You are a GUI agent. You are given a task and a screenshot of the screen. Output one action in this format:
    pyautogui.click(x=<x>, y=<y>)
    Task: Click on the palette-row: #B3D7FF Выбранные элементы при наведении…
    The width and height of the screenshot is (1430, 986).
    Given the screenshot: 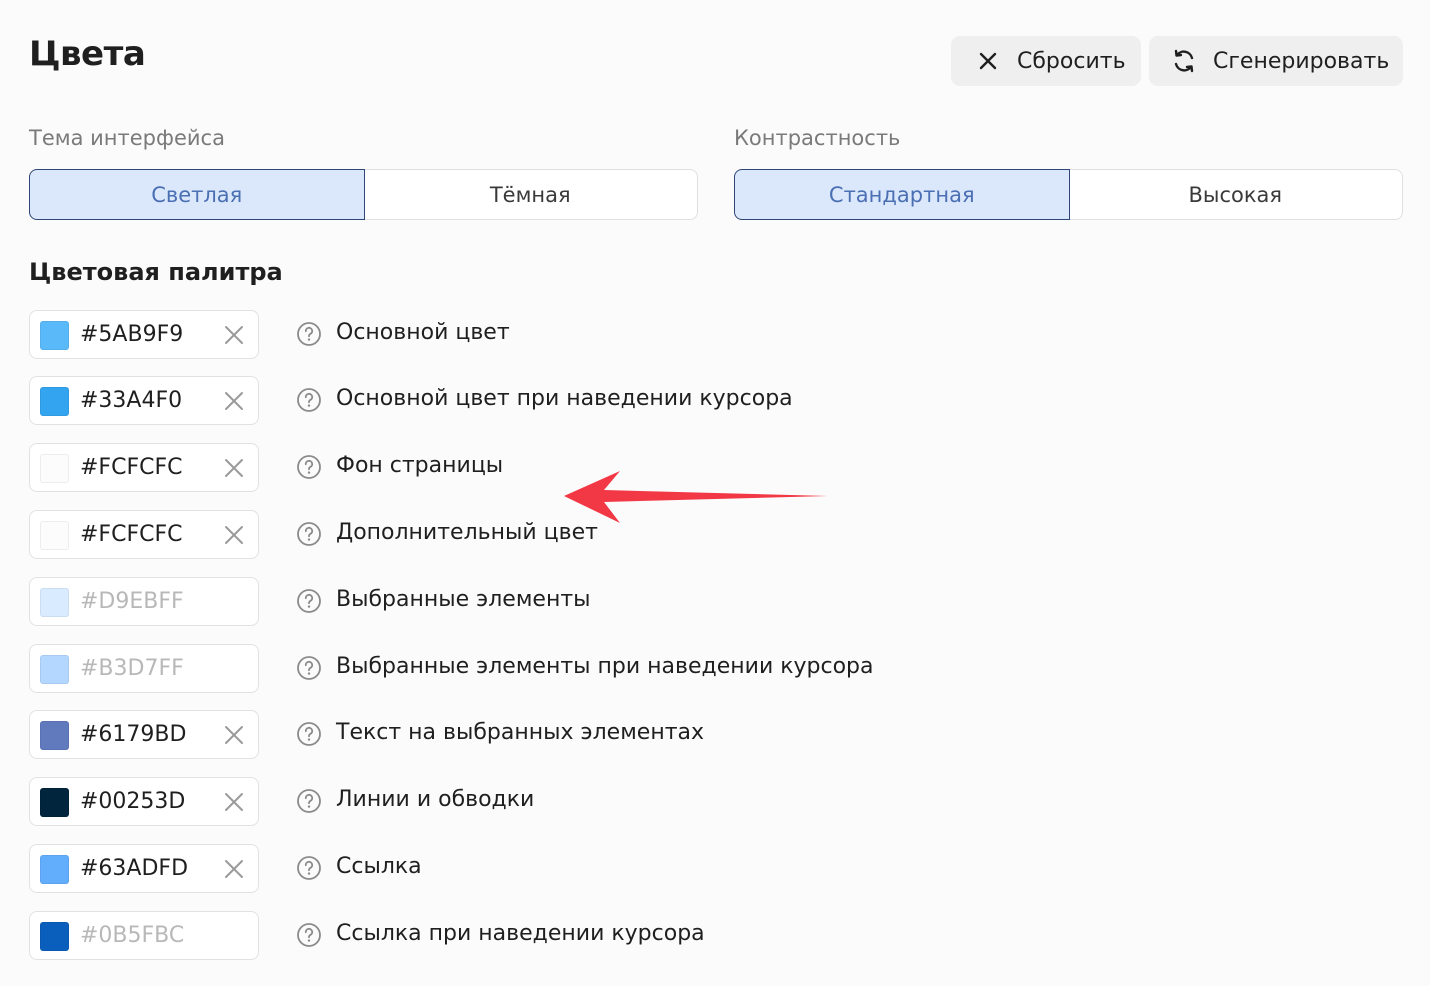 What is the action you would take?
    pyautogui.click(x=479, y=668)
    